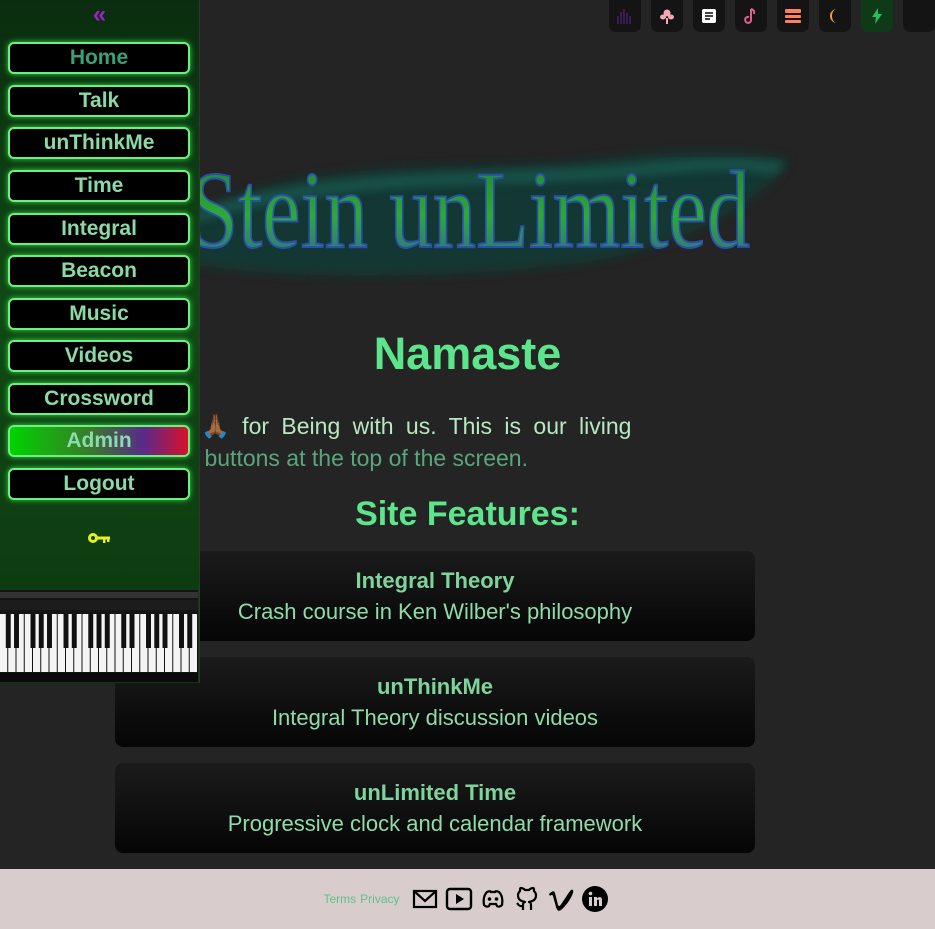 Image resolution: width=935 pixels, height=929 pixels. Describe the element at coordinates (339, 899) in the screenshot. I see `terms-link: Terms` at that location.